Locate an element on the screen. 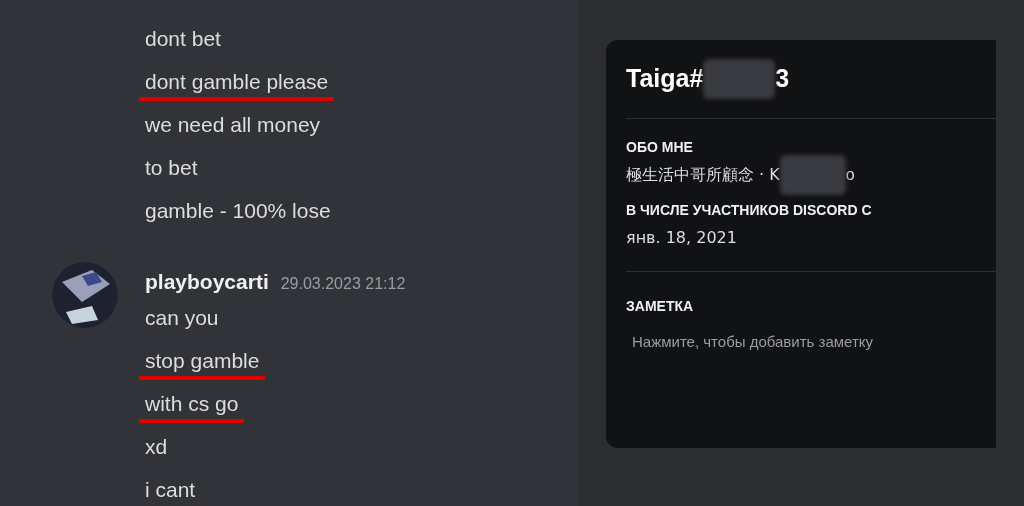 This screenshot has height=506, width=1024. section-heading: ЗАМЕТКА is located at coordinates (660, 306).